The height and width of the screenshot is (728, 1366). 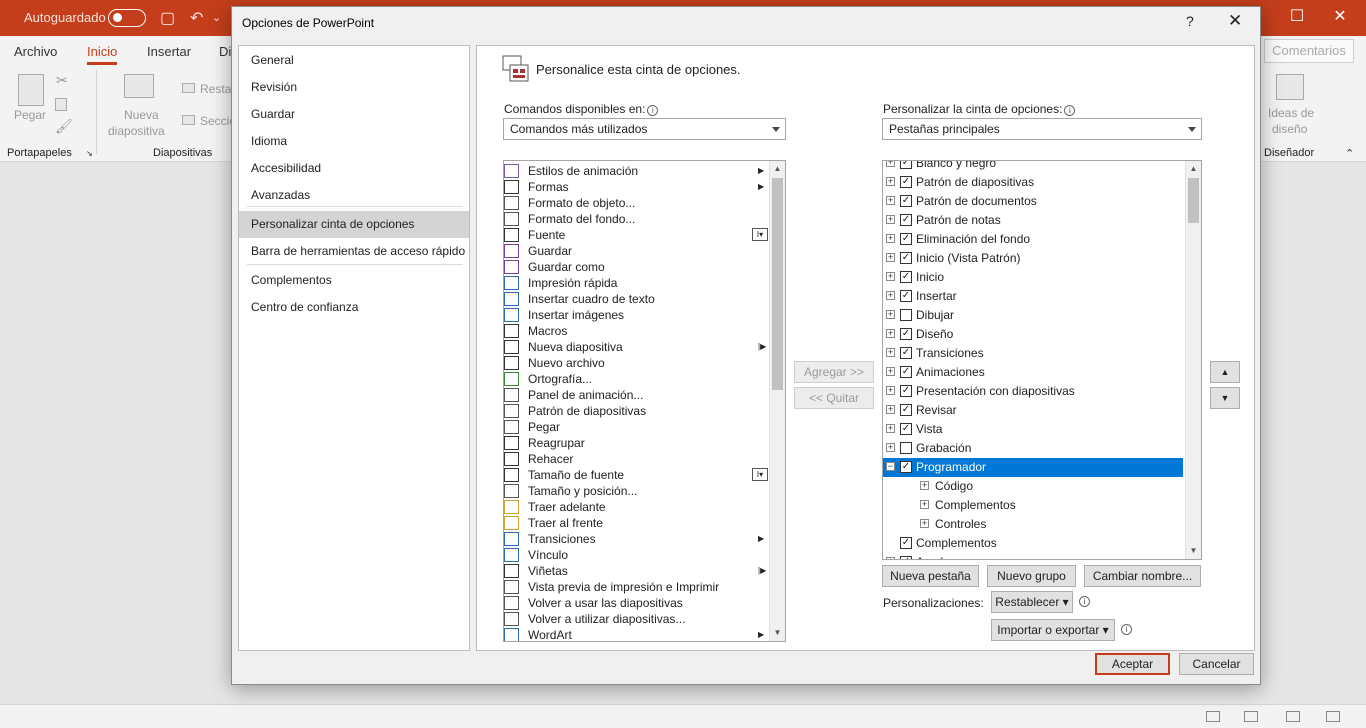 What do you see at coordinates (1033, 239) in the screenshot?
I see `ribbon-tree-item: + ✓ Eliminación del fondo` at bounding box center [1033, 239].